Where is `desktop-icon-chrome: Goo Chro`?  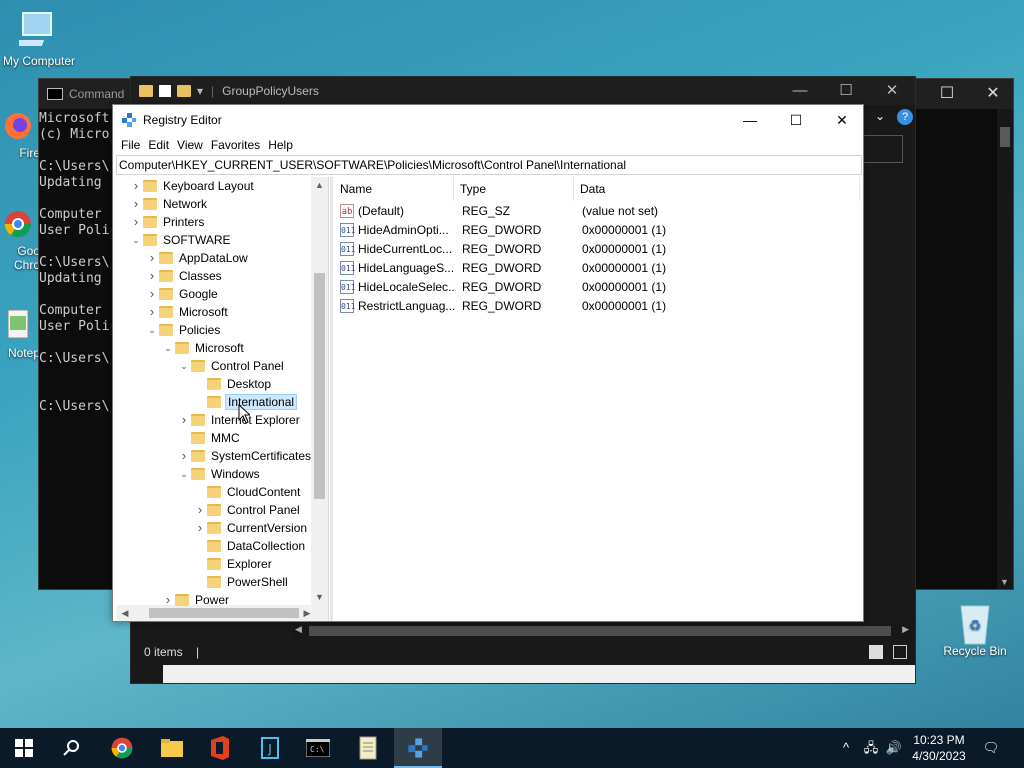
desktop-icon-chrome: Goo Chro is located at coordinates (20, 240).